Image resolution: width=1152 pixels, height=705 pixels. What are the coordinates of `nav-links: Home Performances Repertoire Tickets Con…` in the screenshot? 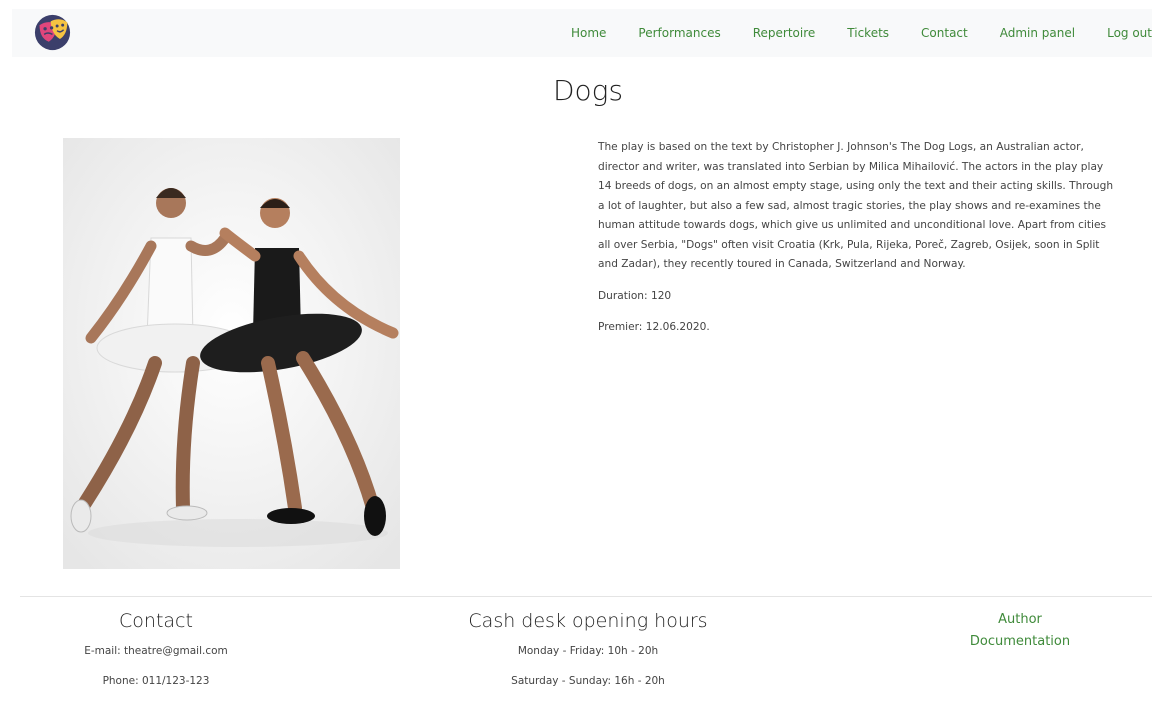 It's located at (845, 33).